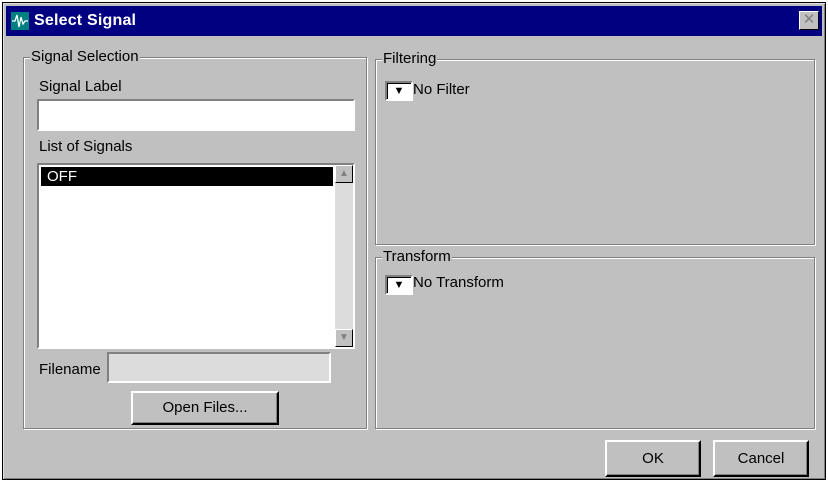 The width and height of the screenshot is (828, 482). Describe the element at coordinates (414, 21) in the screenshot. I see `title-bar: Select Signal ✕` at that location.